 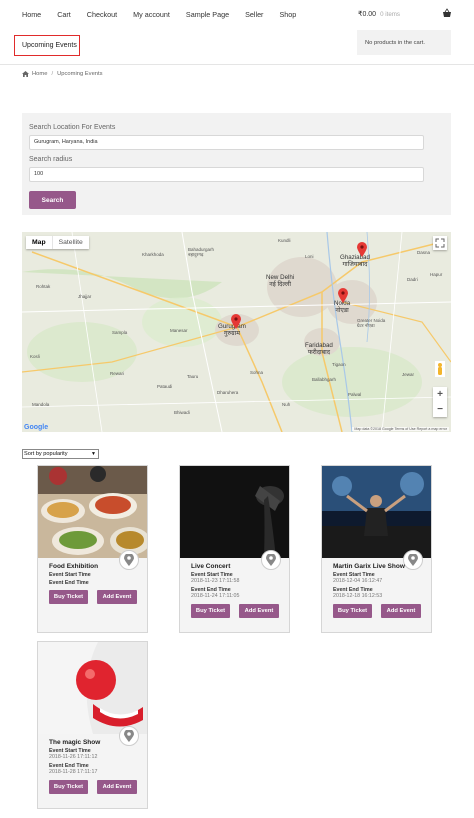 I want to click on event-start-time: 2018-11-26 17:11:12, so click(x=73, y=757).